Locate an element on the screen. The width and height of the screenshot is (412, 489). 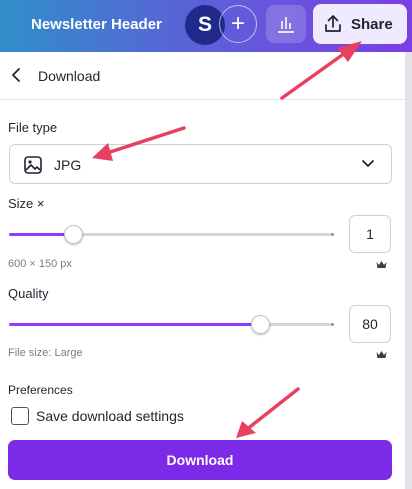
add-collaborator-button: + is located at coordinates (238, 24).